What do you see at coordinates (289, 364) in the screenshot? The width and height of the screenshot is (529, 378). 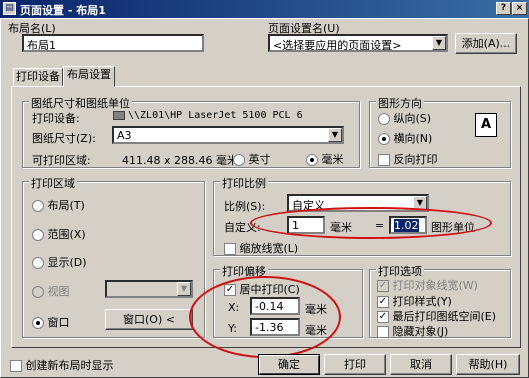 I see `ok-button: 确定` at bounding box center [289, 364].